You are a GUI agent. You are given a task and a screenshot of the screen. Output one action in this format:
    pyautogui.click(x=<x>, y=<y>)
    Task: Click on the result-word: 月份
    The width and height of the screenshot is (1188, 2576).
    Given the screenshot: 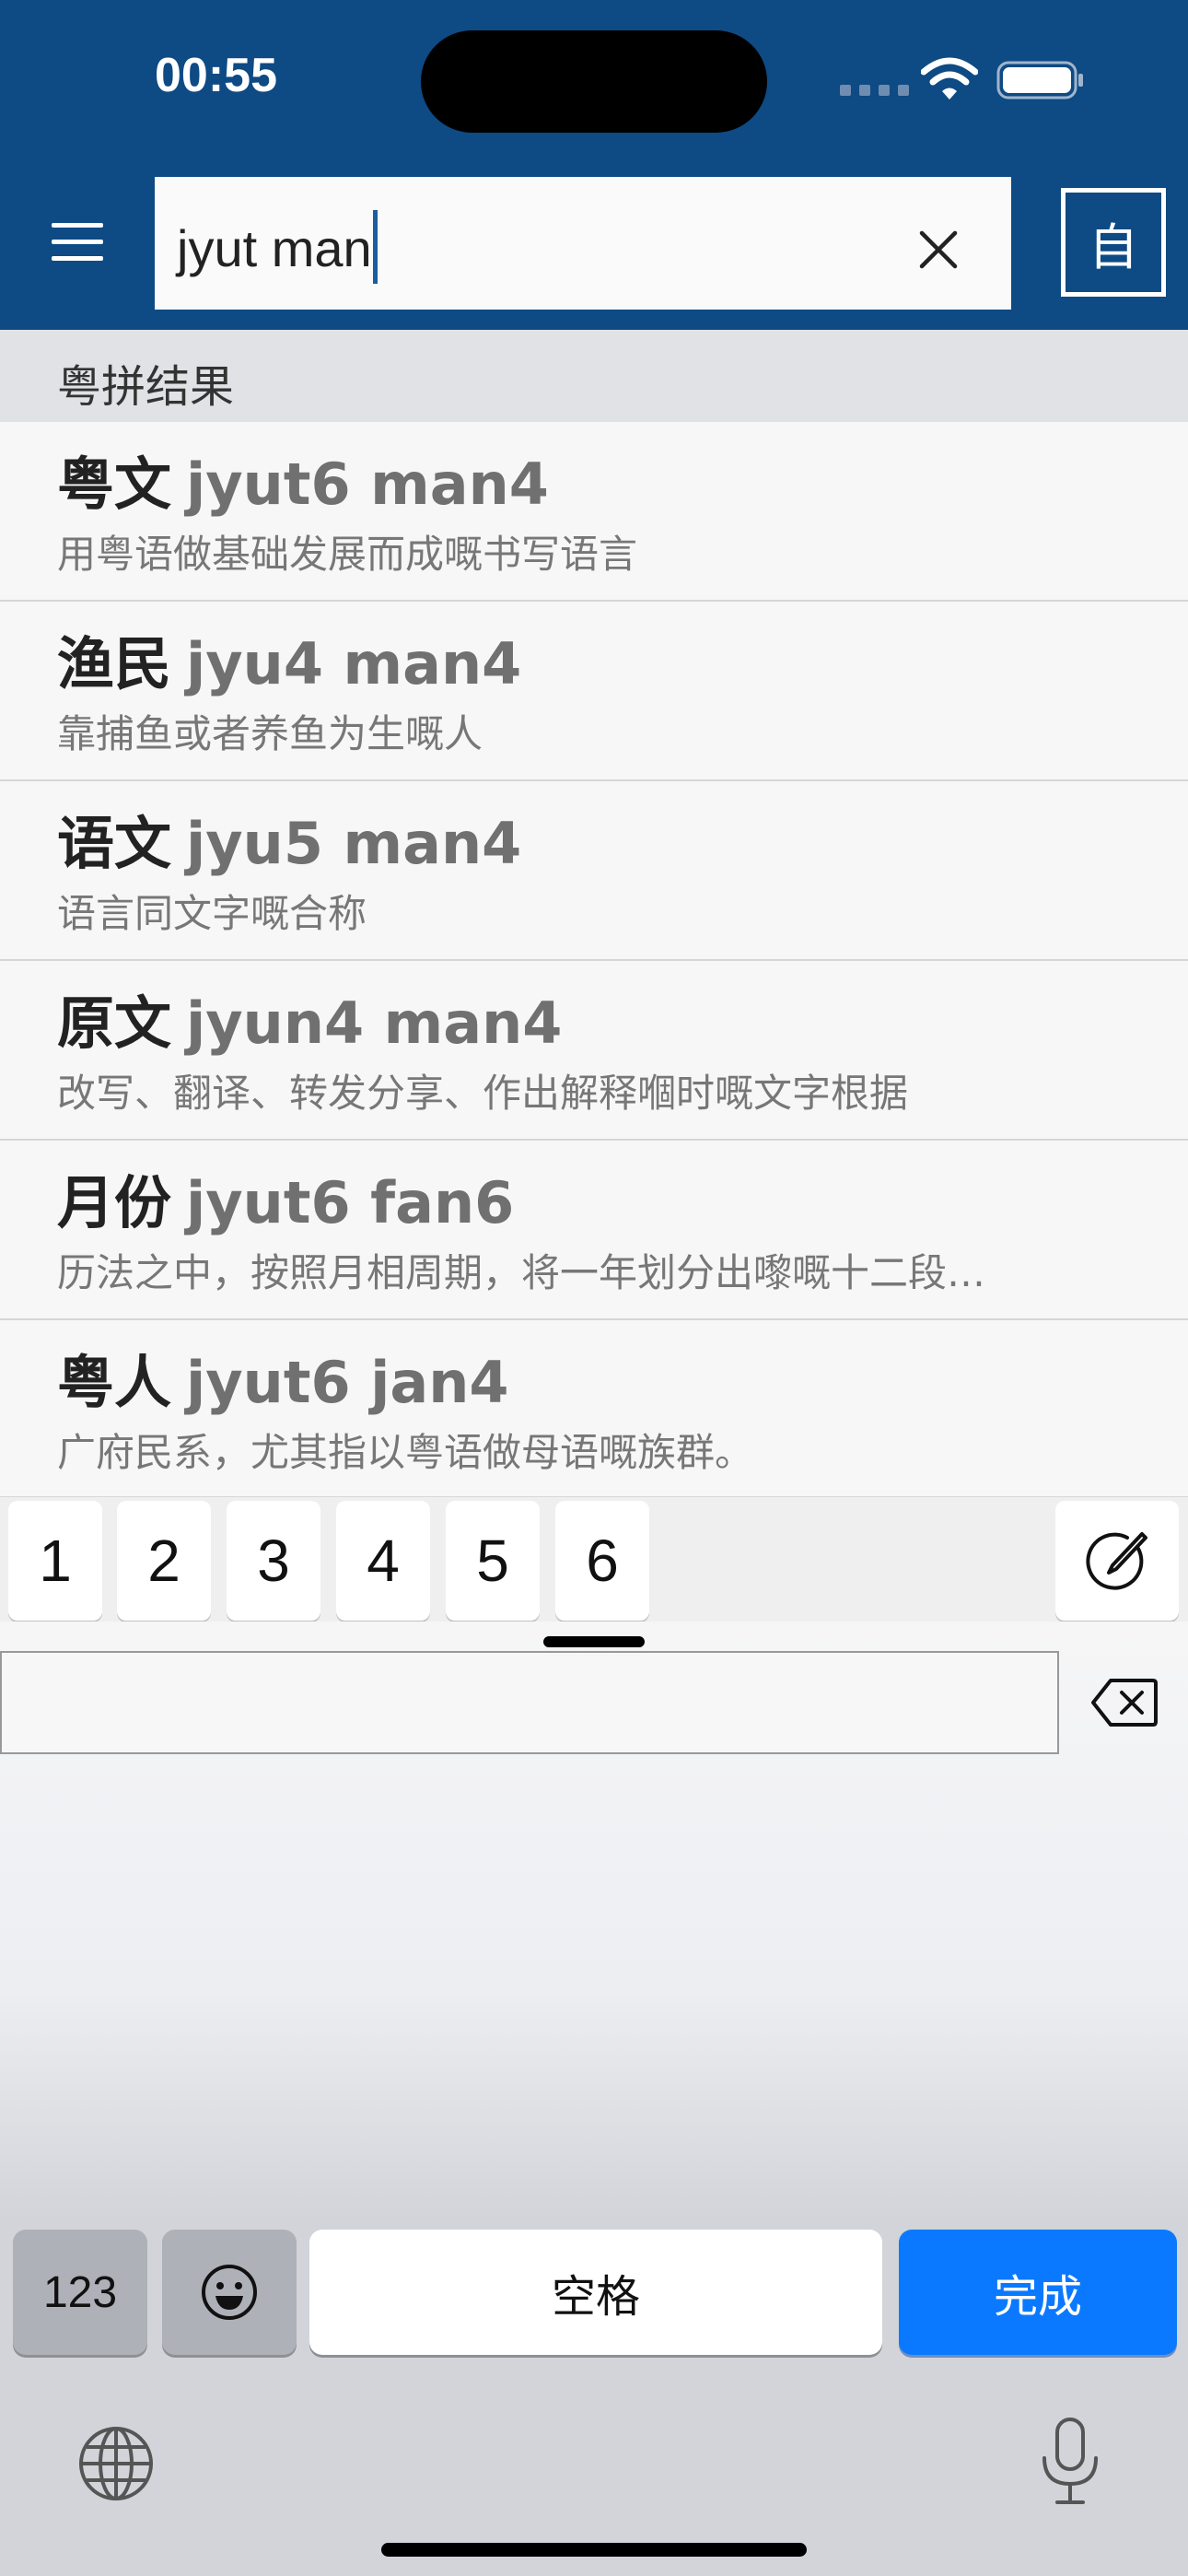 What is the action you would take?
    pyautogui.click(x=114, y=1202)
    